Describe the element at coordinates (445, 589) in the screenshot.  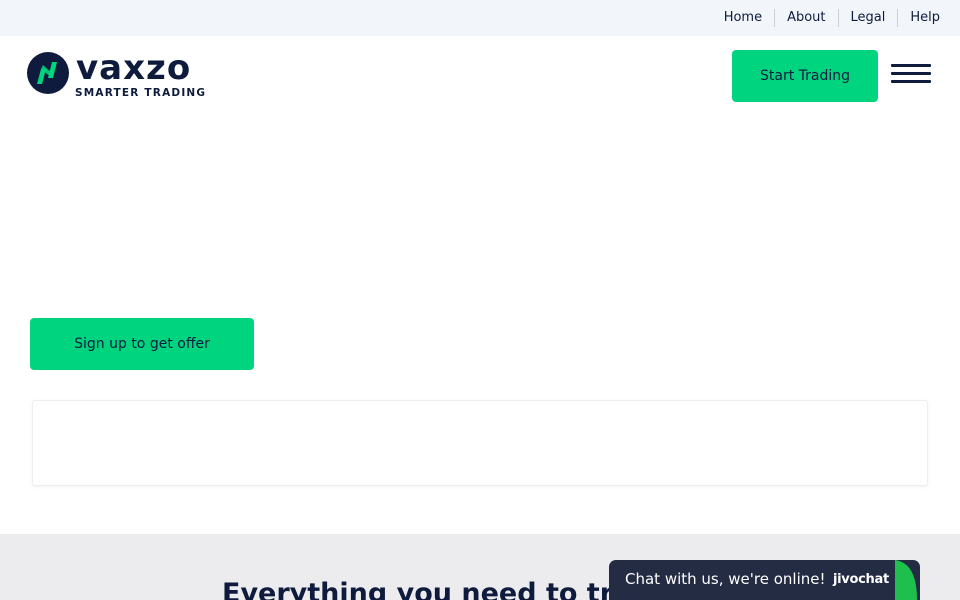
I see `section-heading: Everything you need to trade` at that location.